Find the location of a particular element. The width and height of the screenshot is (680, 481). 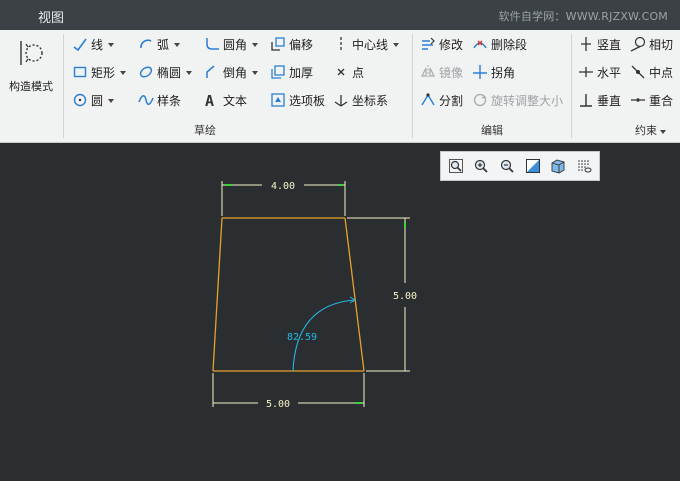

sketch-drawing: 4.00 5.00 5.00 82.59 is located at coordinates (314, 295).